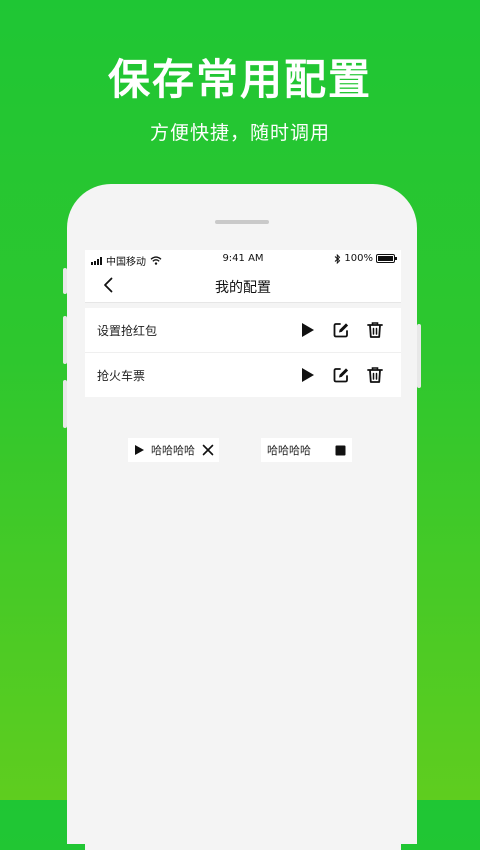  I want to click on config-list: 设置抢红包 抢火车票, so click(243, 352).